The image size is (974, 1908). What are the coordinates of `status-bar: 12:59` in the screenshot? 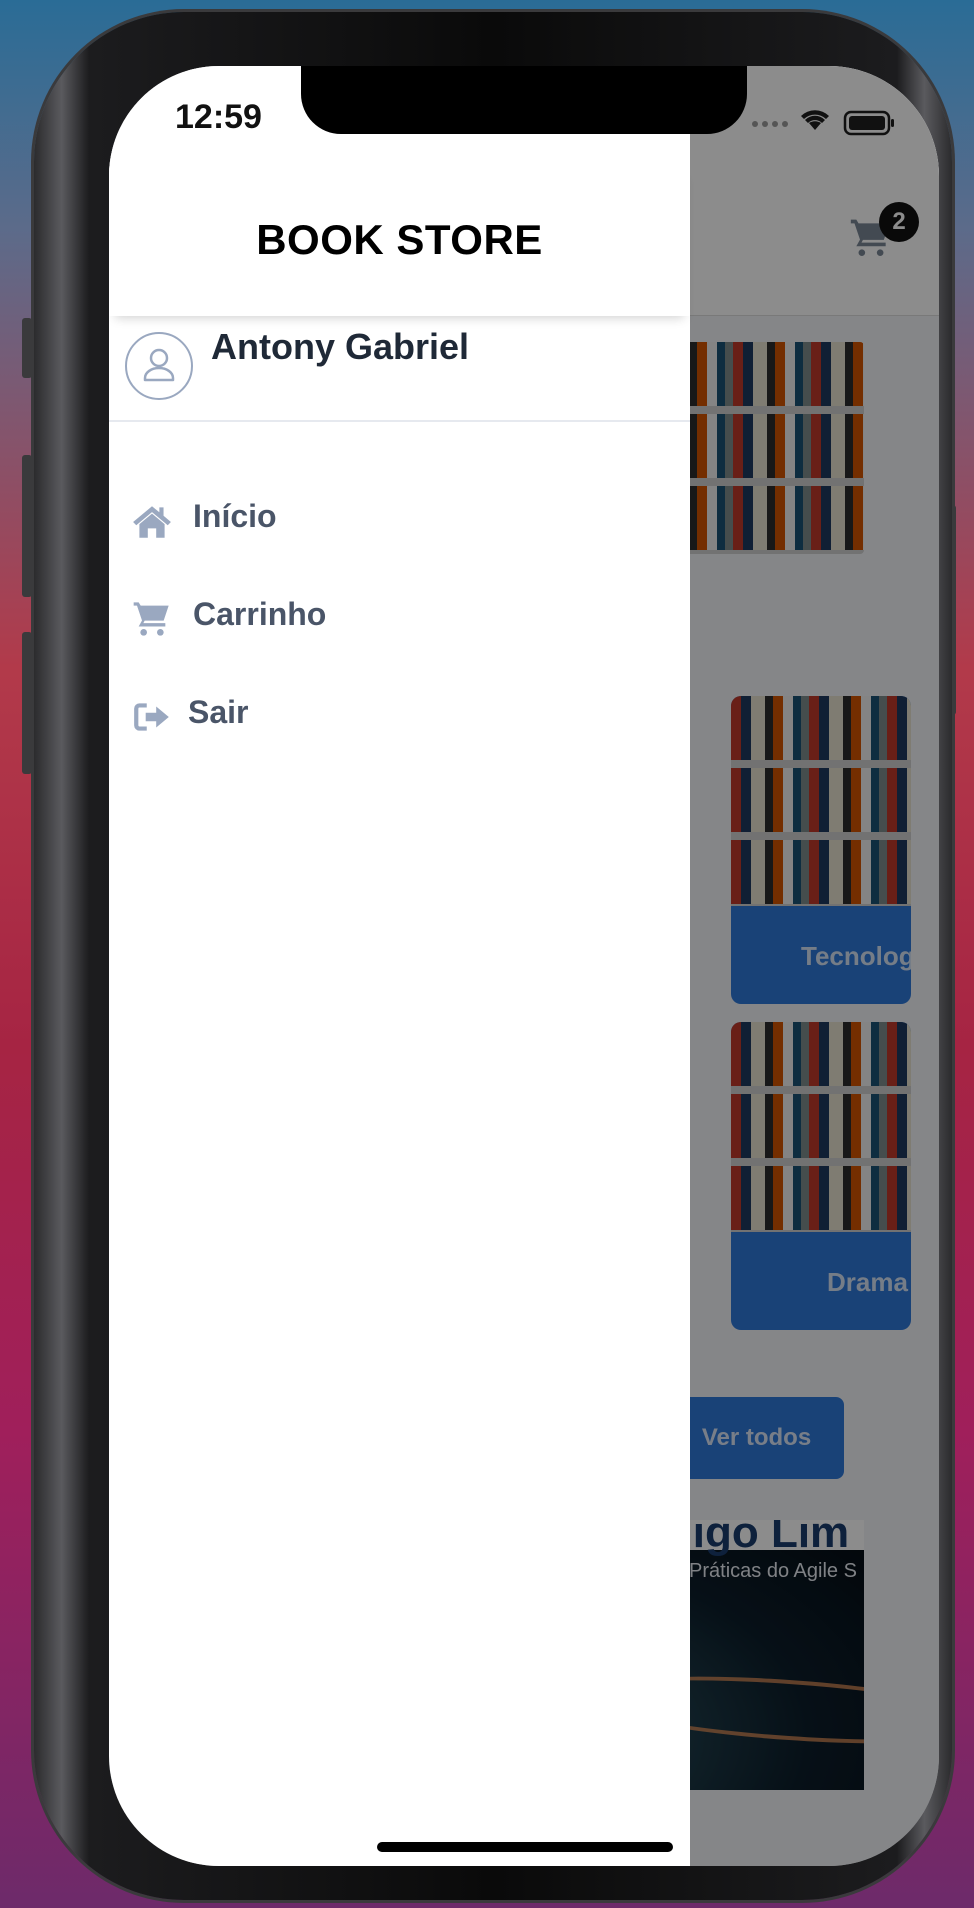 It's located at (524, 116).